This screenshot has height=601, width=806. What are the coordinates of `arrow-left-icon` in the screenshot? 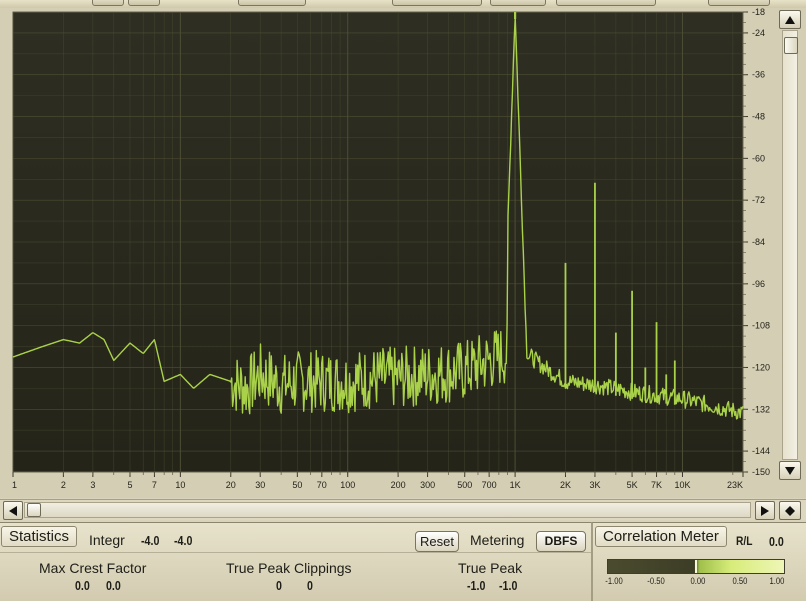 It's located at (13, 510).